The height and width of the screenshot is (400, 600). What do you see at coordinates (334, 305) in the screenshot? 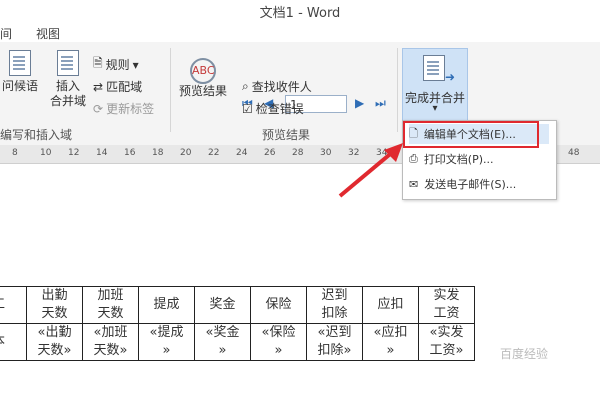
I see `table-header-cell: 迟到 扣除` at bounding box center [334, 305].